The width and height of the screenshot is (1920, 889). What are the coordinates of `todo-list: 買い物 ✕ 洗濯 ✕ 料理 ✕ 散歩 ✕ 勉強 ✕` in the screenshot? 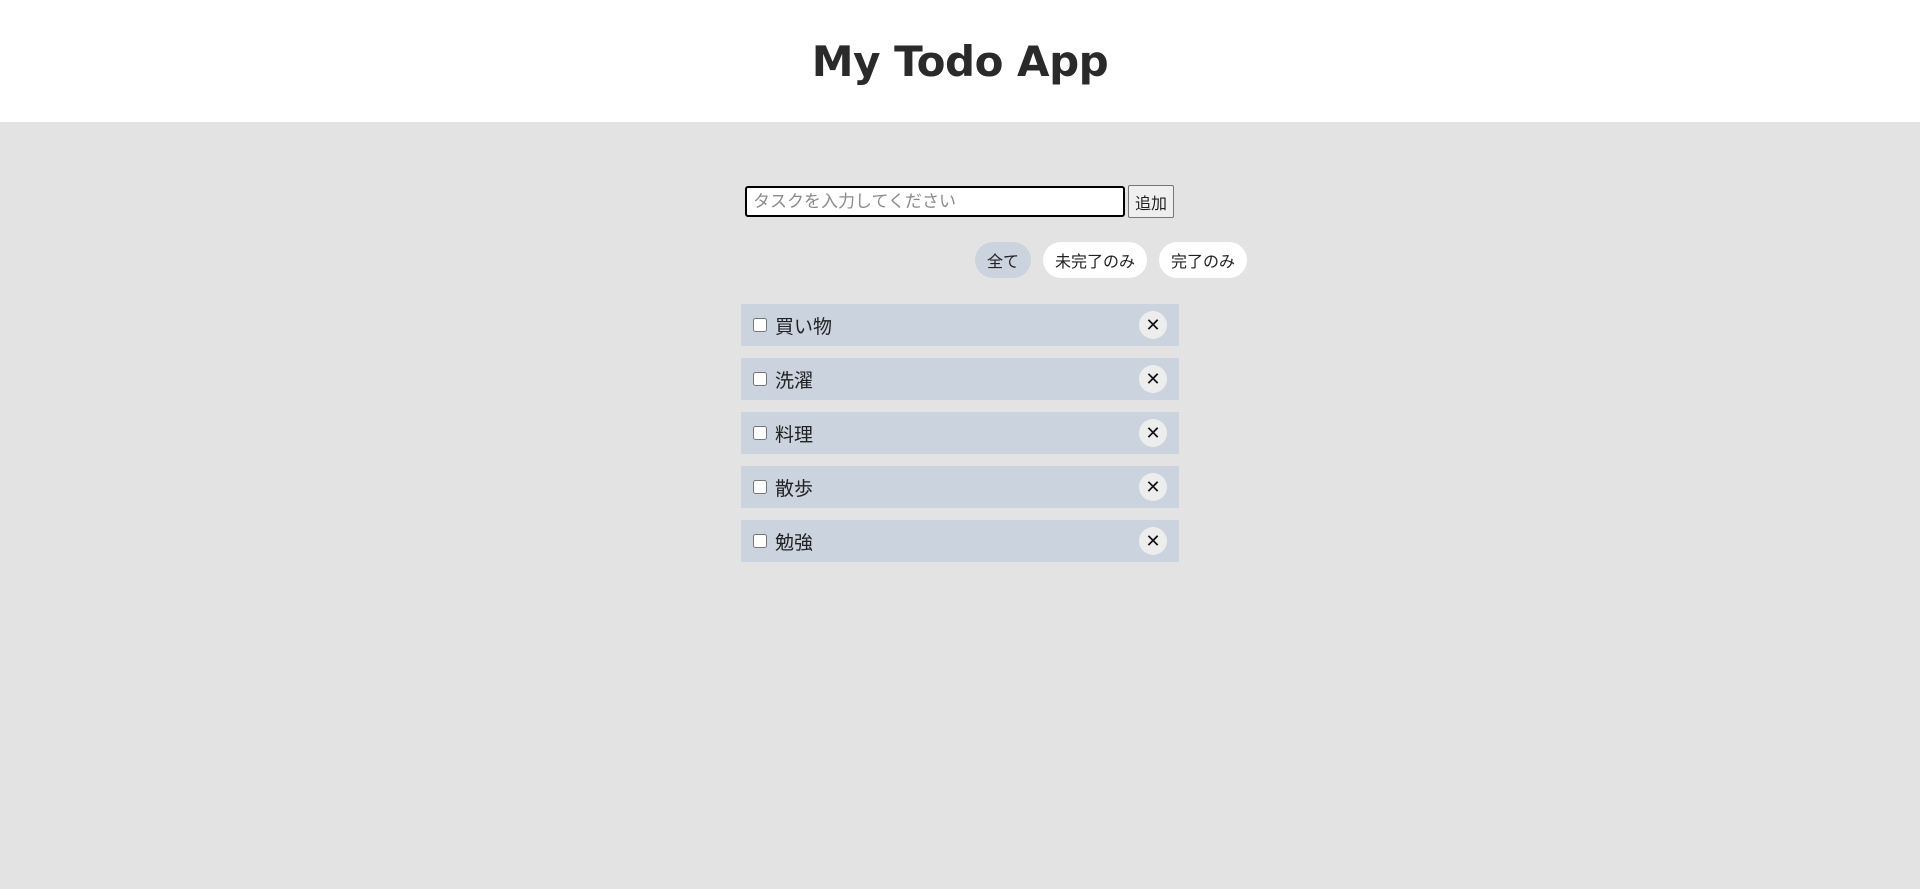 It's located at (960, 439).